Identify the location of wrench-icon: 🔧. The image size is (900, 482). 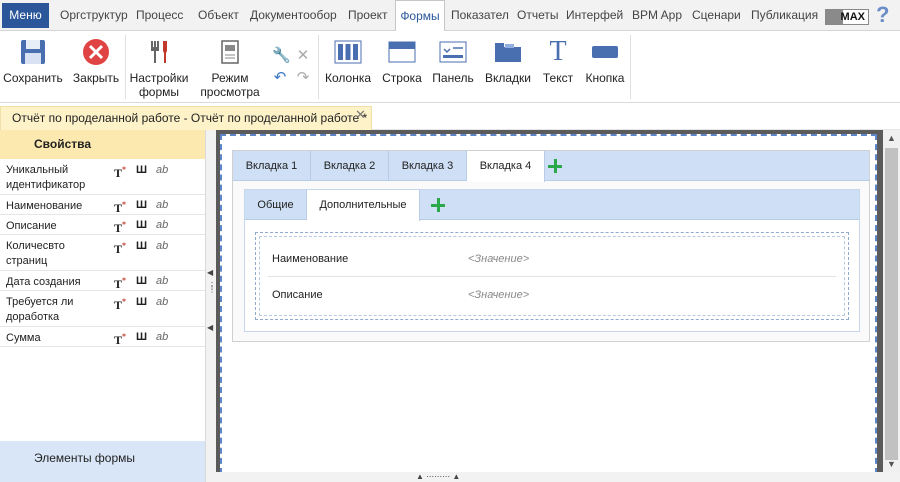
(281, 56).